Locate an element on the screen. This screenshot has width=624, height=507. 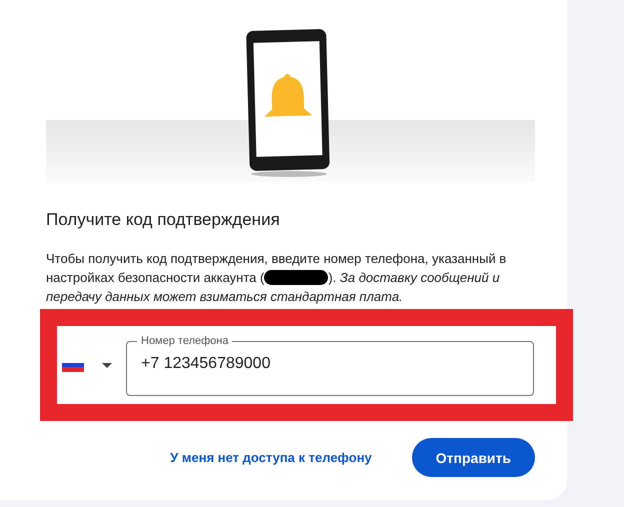
submit-button: Отправить is located at coordinates (473, 457).